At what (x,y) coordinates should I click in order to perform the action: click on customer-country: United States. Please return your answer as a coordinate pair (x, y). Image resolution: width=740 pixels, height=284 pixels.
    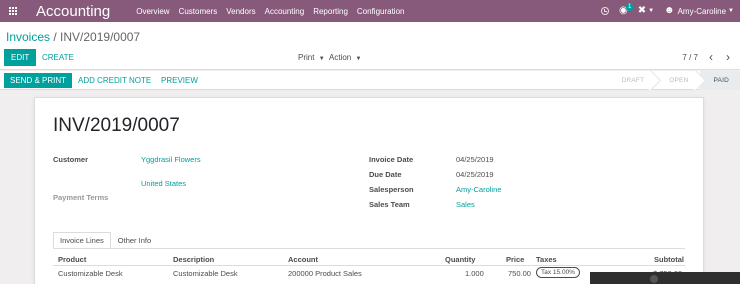
    Looking at the image, I should click on (164, 183).